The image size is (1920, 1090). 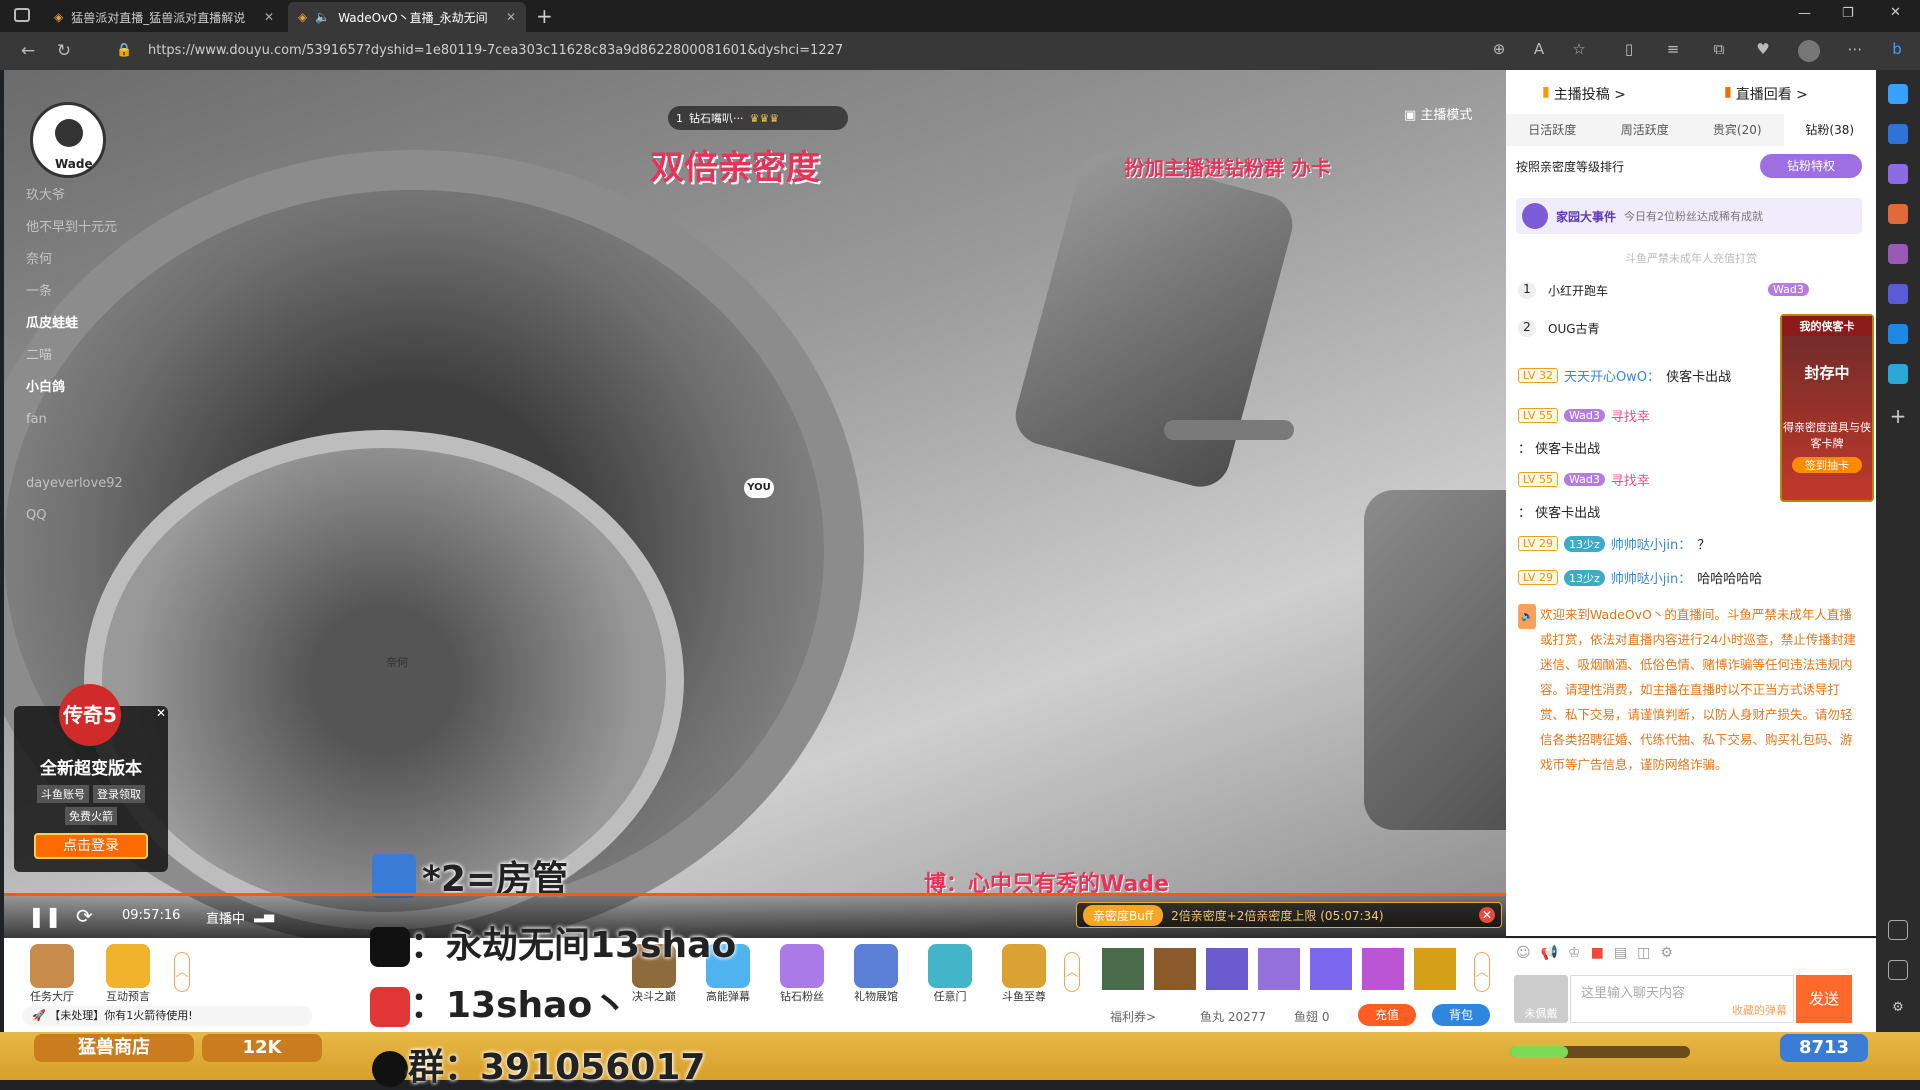 What do you see at coordinates (41, 1015) in the screenshot?
I see `rocket-icon: 🚀` at bounding box center [41, 1015].